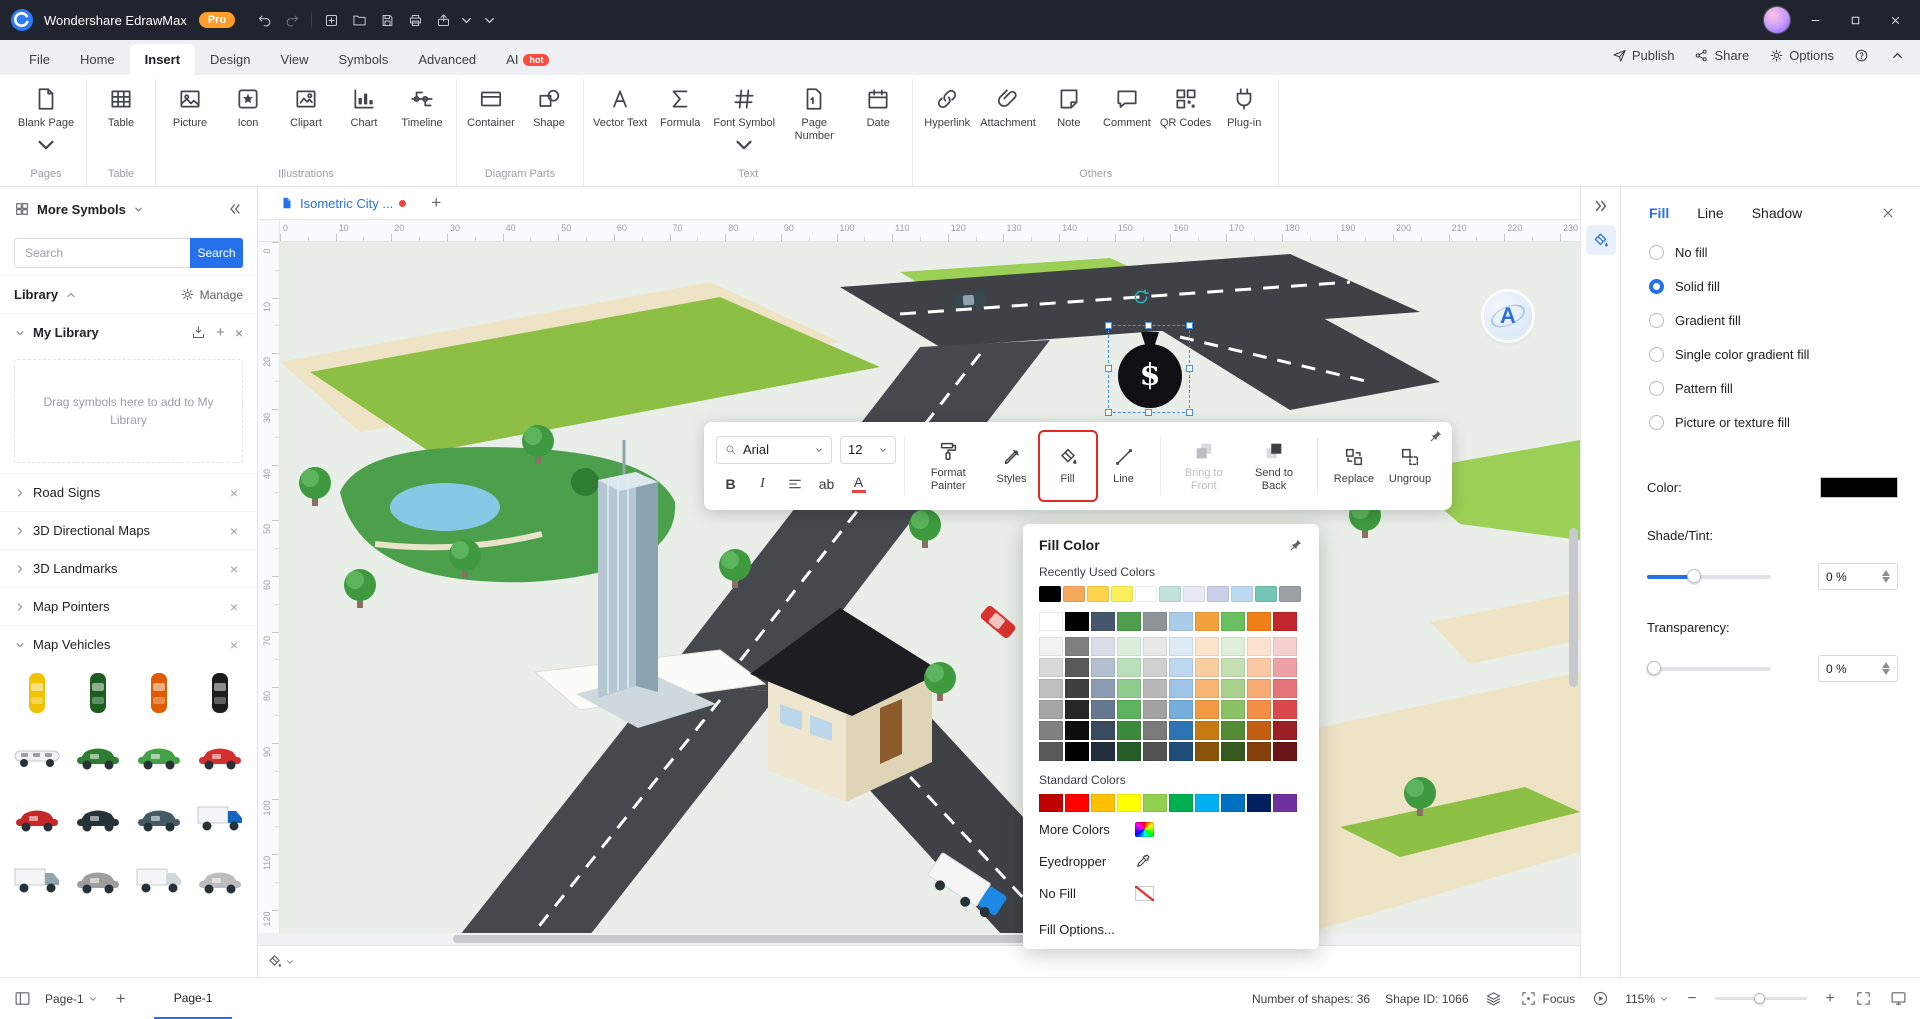  What do you see at coordinates (1898, 56) in the screenshot?
I see `collapse-ribbon-button` at bounding box center [1898, 56].